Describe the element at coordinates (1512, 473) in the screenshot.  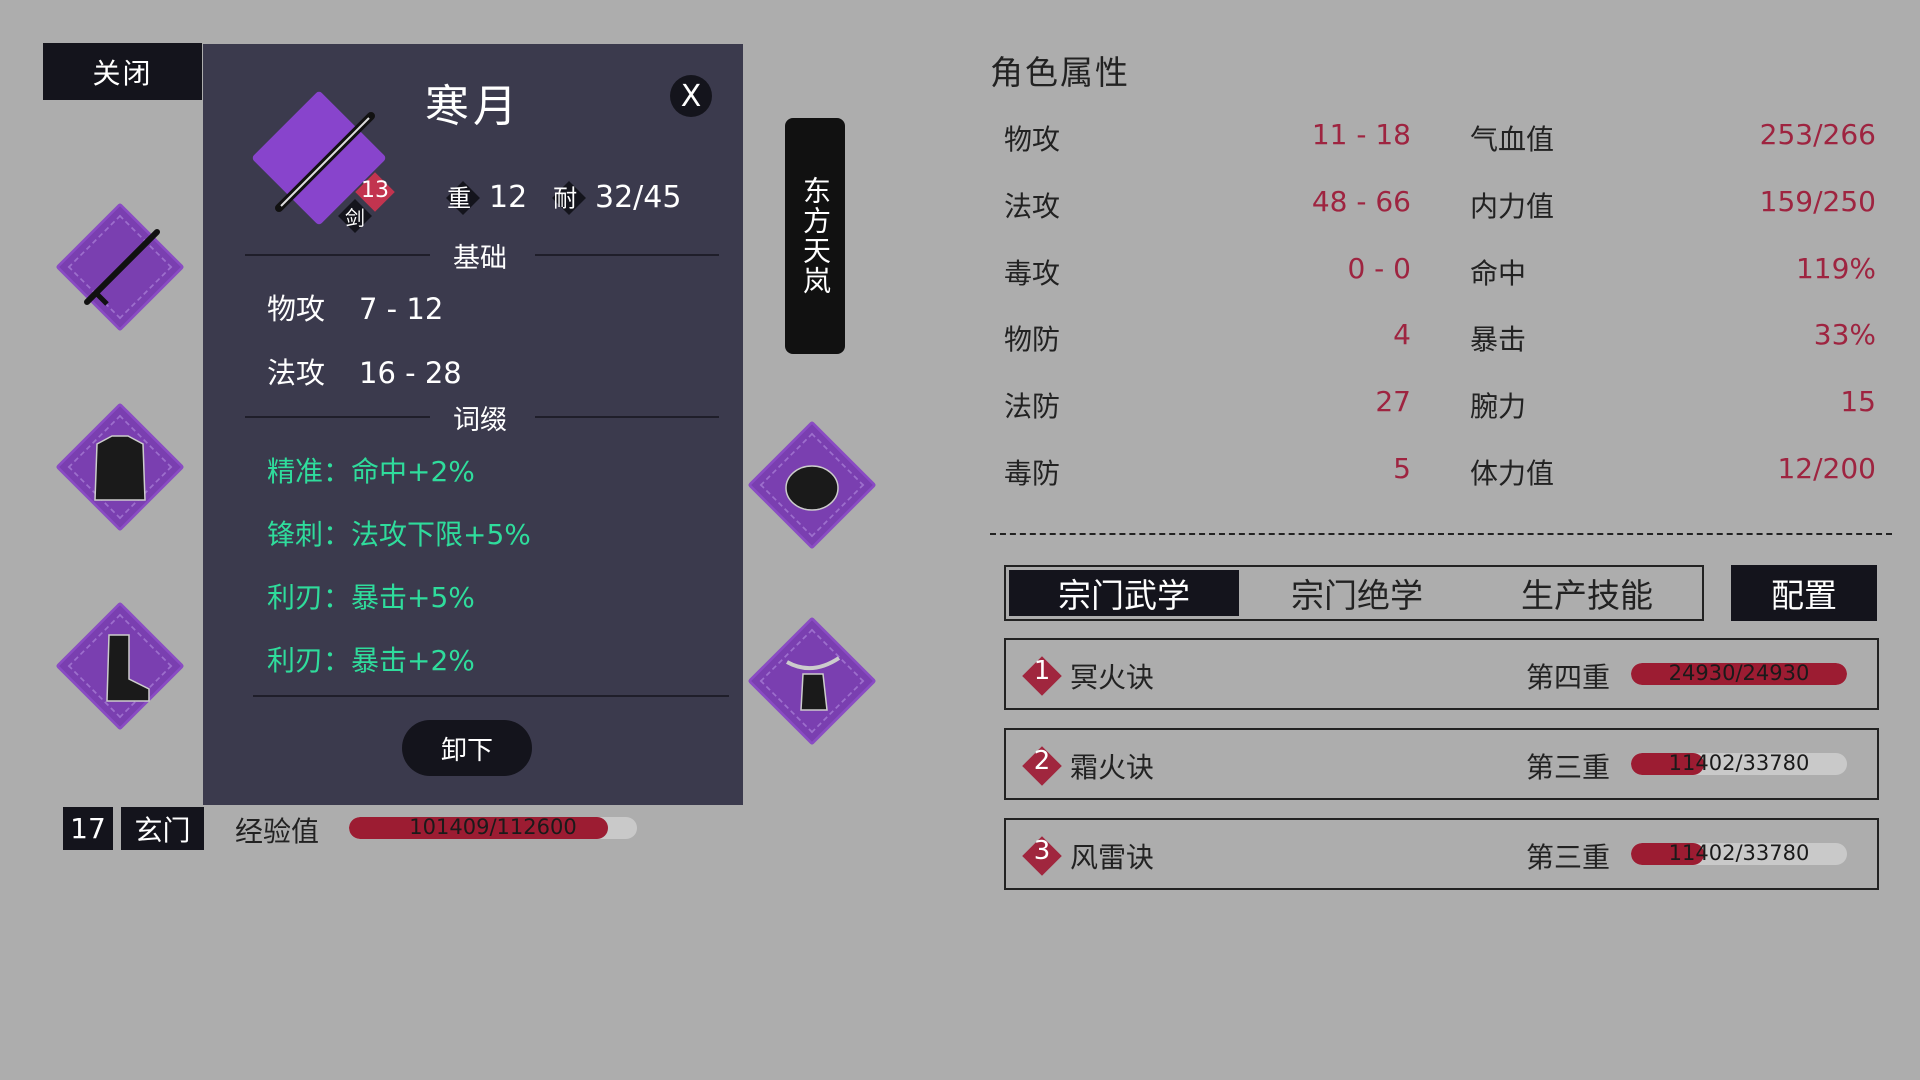
I see `attr-label: 体力值` at that location.